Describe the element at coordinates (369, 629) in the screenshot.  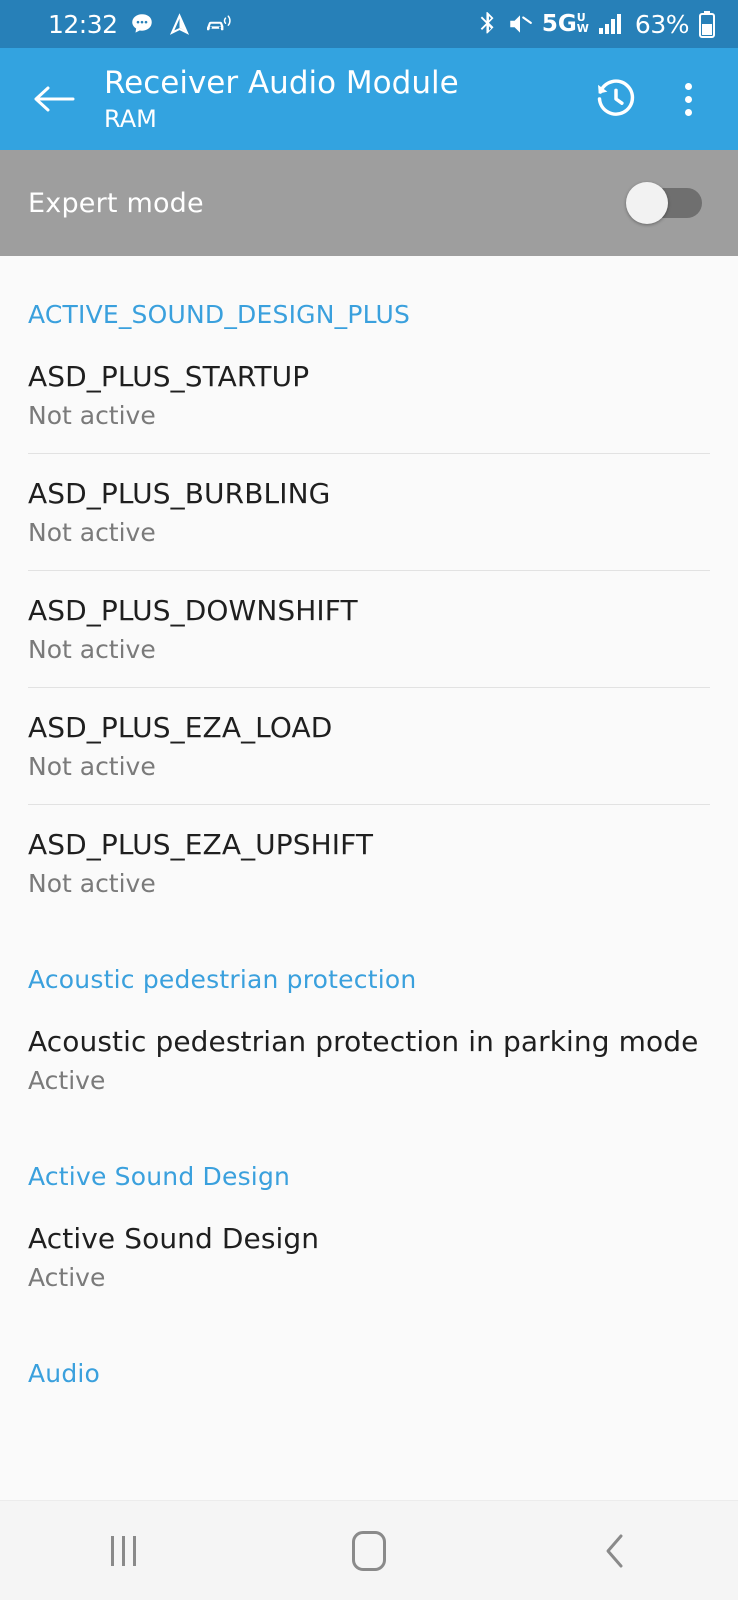
I see `list-item: ASD_PLUS_DOWNSHIFT Not active` at that location.